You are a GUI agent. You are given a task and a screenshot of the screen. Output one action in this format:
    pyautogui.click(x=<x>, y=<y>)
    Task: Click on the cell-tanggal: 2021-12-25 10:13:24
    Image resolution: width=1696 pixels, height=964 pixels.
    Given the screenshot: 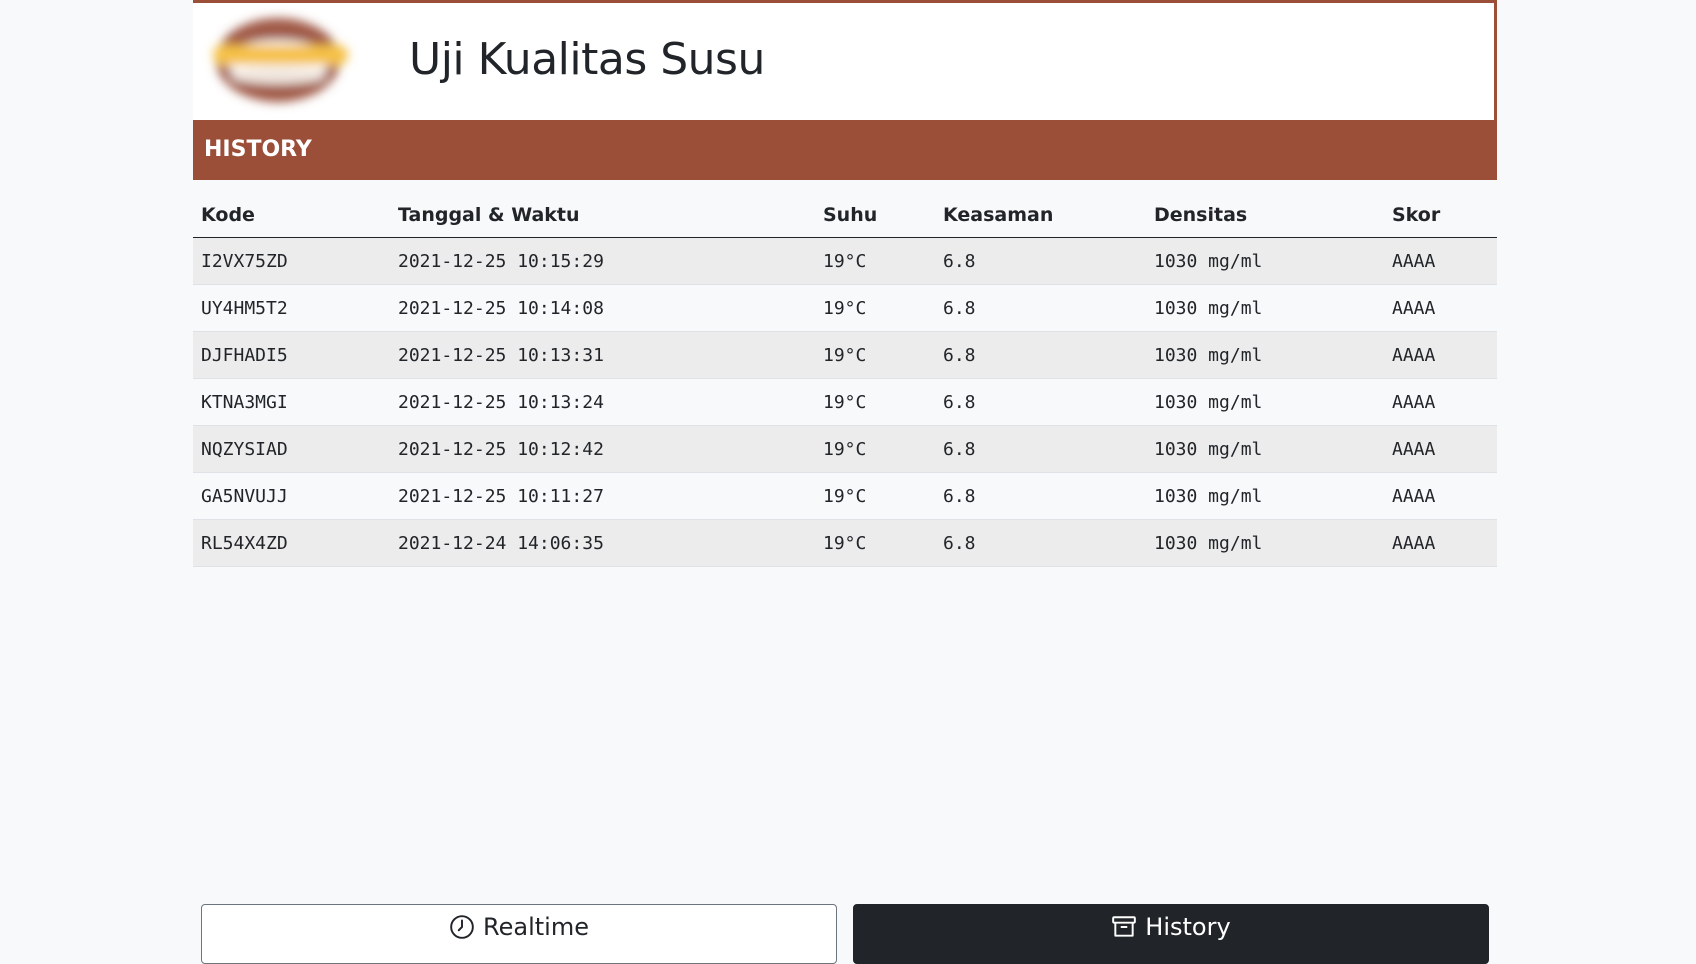 What is the action you would take?
    pyautogui.click(x=602, y=402)
    